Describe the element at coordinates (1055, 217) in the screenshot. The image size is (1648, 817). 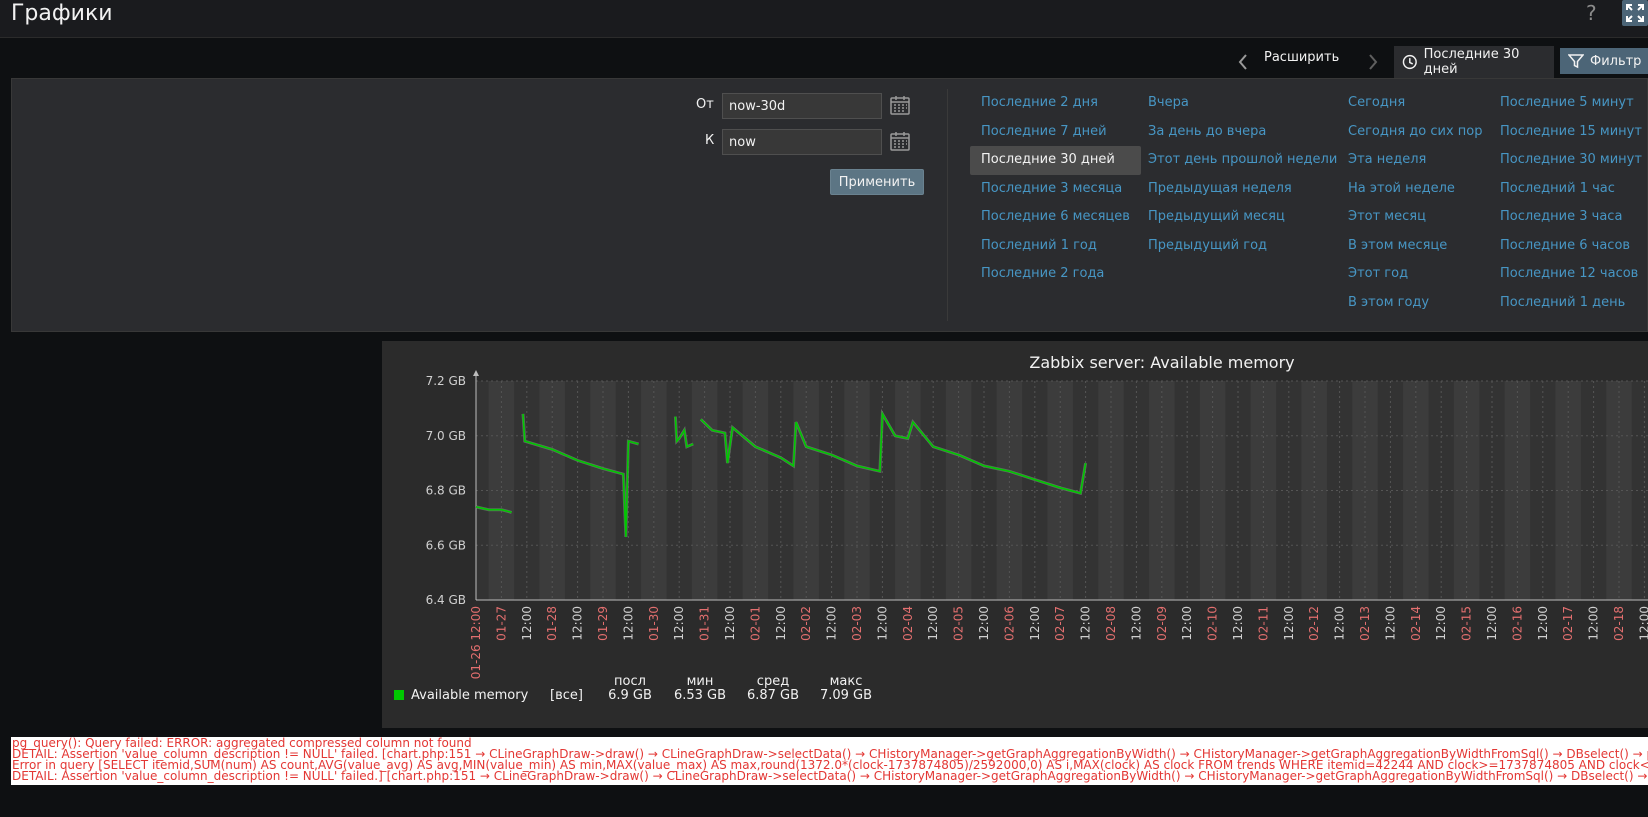
I see `quick-range-link: Последние 6 месяцев` at that location.